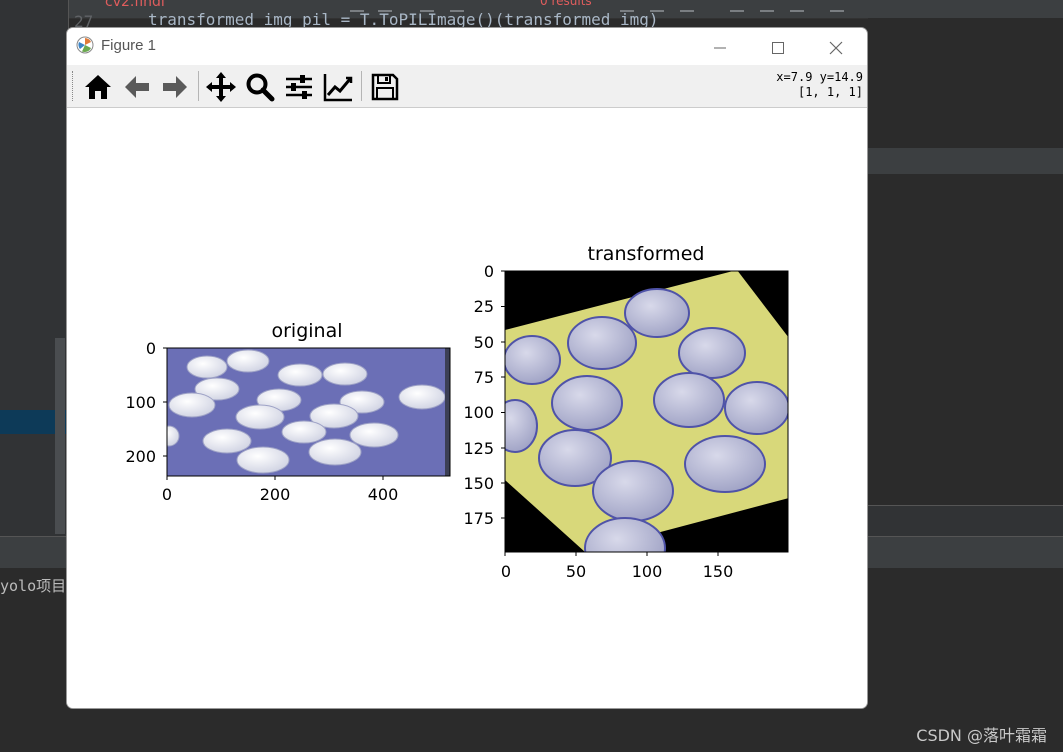 The image size is (1063, 752). What do you see at coordinates (489, 271) in the screenshot?
I see `right-y-tick-label: 0` at bounding box center [489, 271].